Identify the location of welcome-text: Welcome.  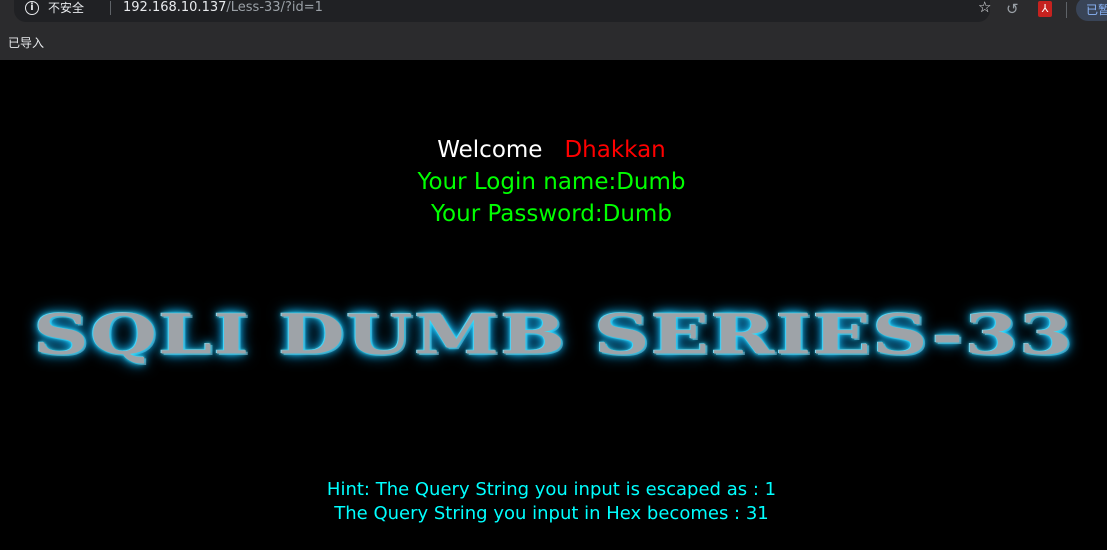
(490, 150).